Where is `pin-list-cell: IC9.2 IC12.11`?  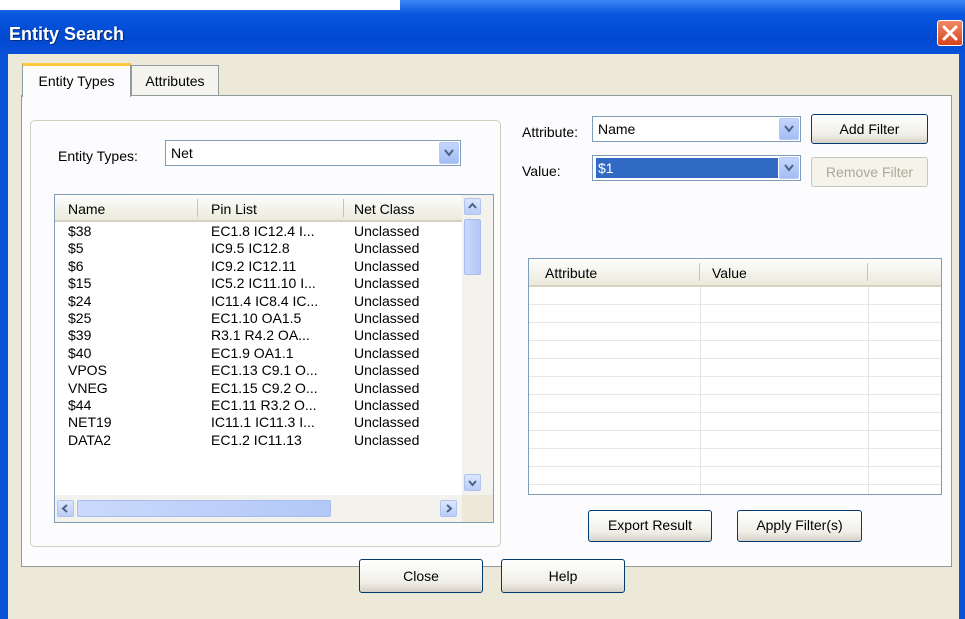
pin-list-cell: IC9.2 IC12.11 is located at coordinates (254, 265).